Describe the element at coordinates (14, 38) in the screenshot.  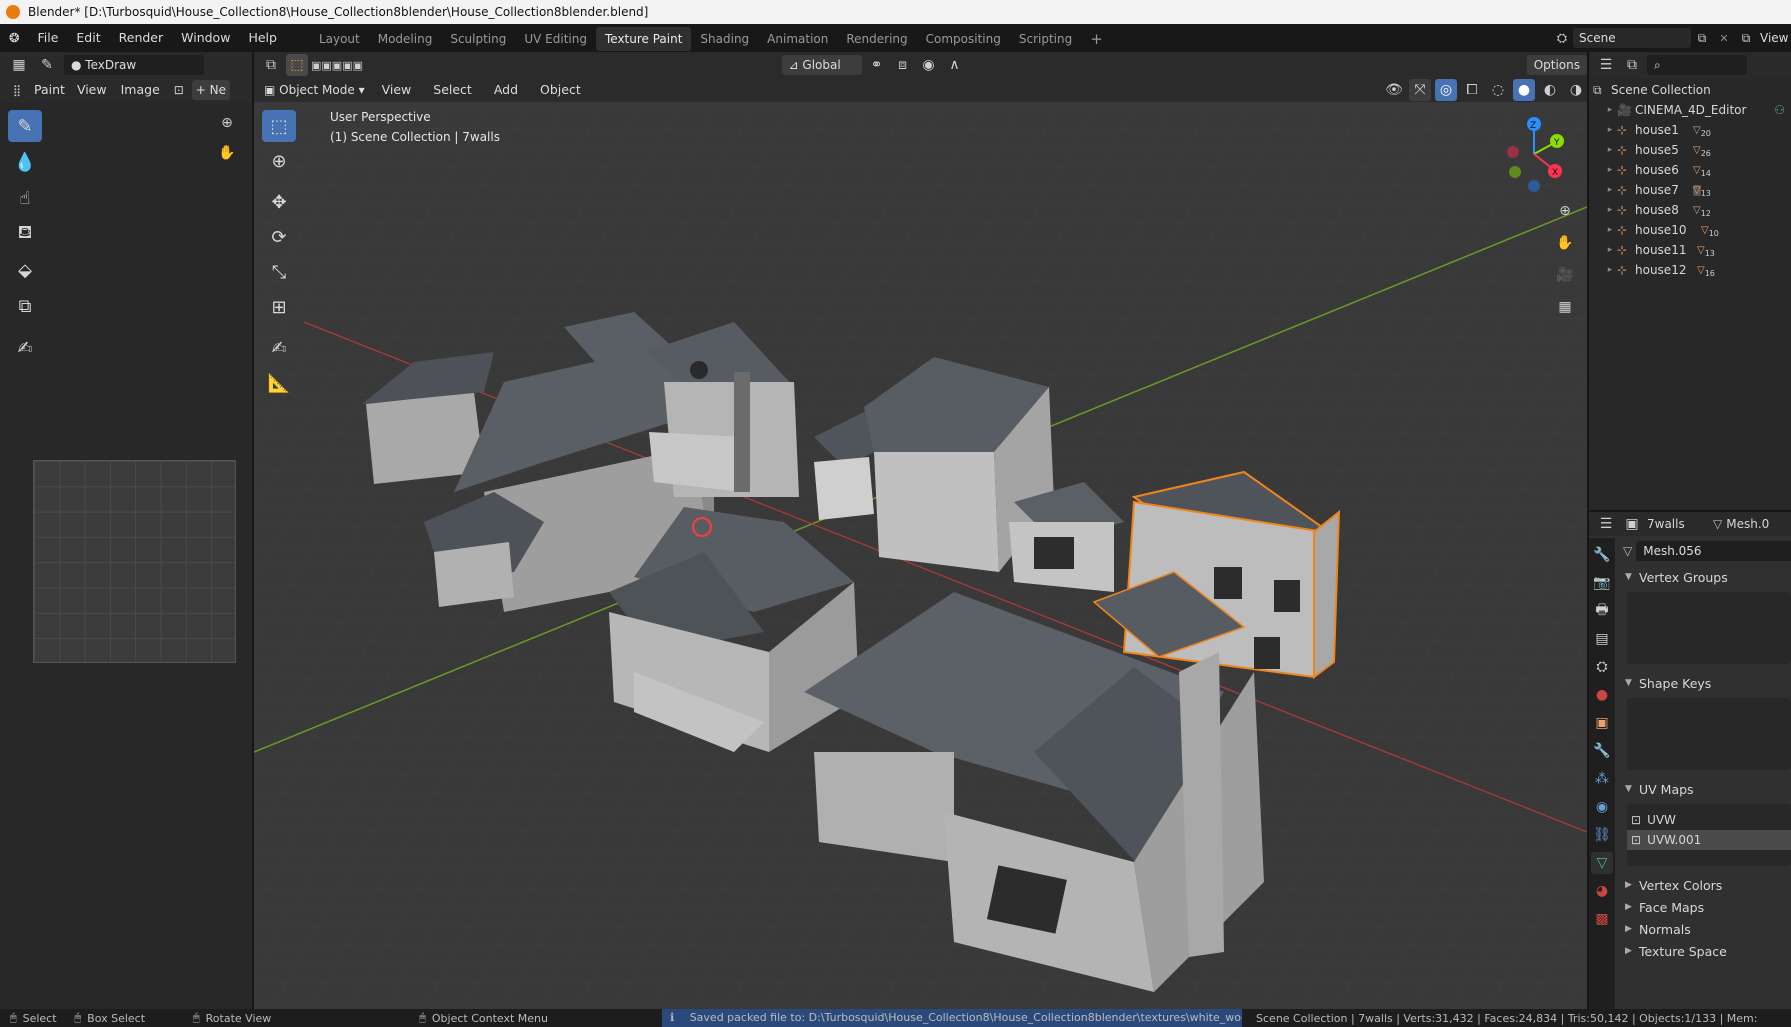
I see `blender-menu-icon: ❂` at that location.